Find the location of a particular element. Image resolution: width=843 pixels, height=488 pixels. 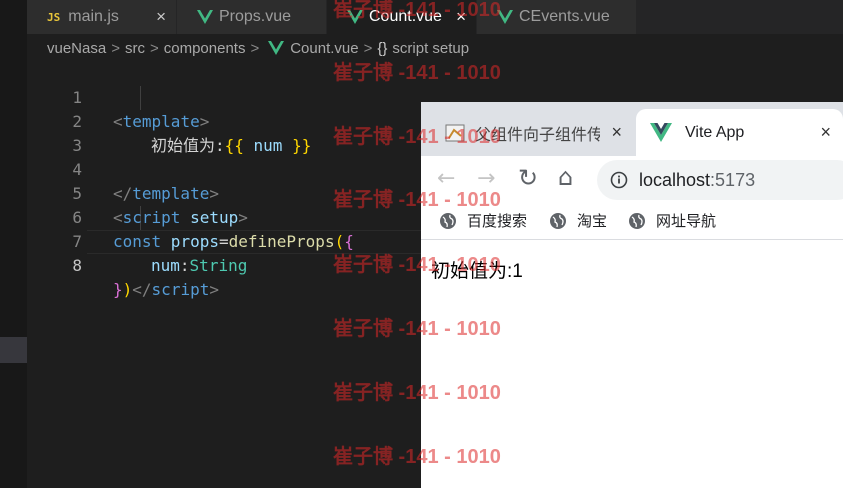

bookmark-baidu: 百度搜索 is located at coordinates (483, 220).